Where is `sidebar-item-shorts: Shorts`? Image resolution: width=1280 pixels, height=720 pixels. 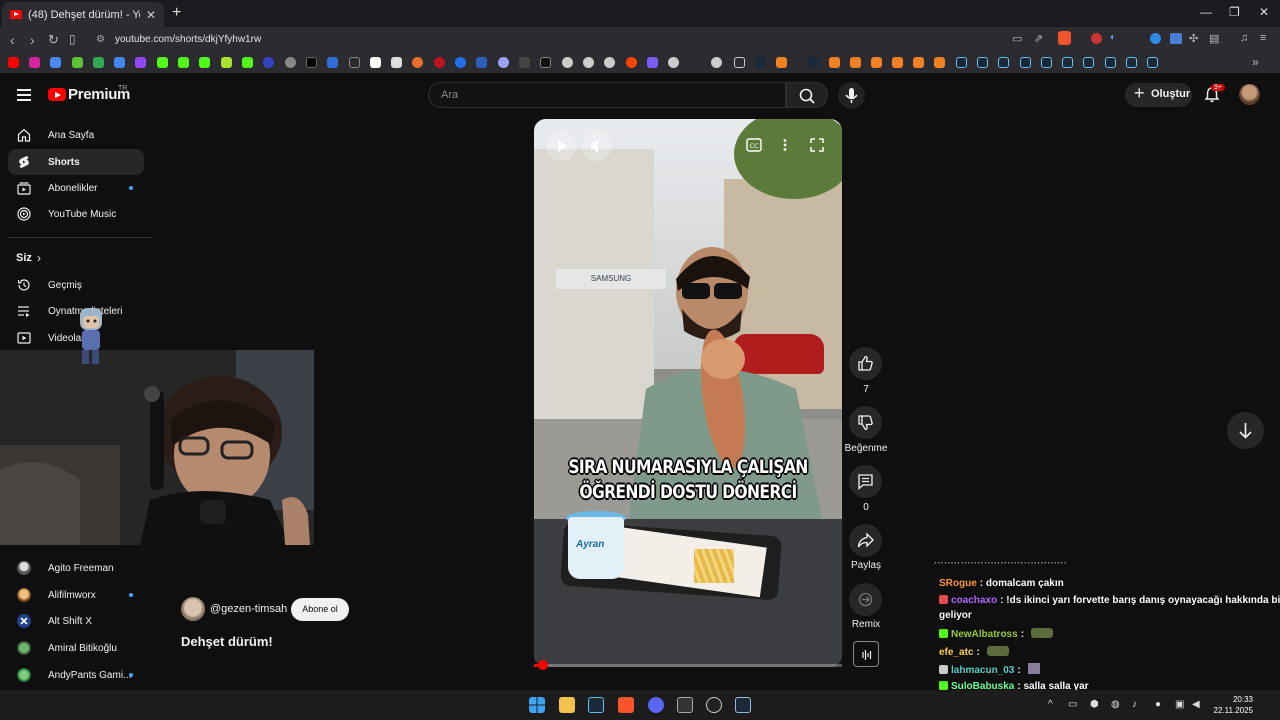 sidebar-item-shorts: Shorts is located at coordinates (76, 162).